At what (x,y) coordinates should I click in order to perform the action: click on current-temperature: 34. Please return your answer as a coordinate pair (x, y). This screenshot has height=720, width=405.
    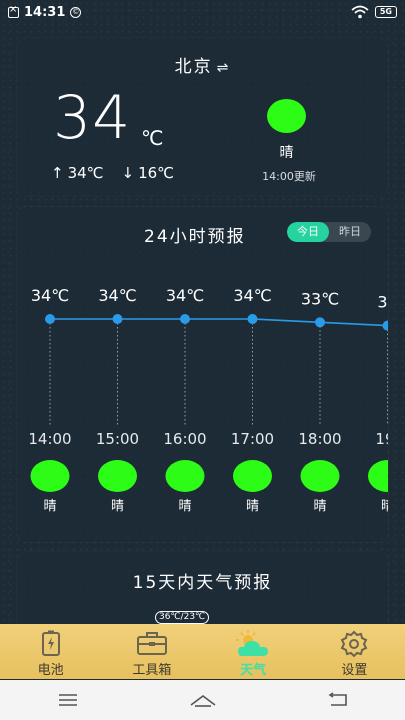
    Looking at the image, I should click on (92, 118).